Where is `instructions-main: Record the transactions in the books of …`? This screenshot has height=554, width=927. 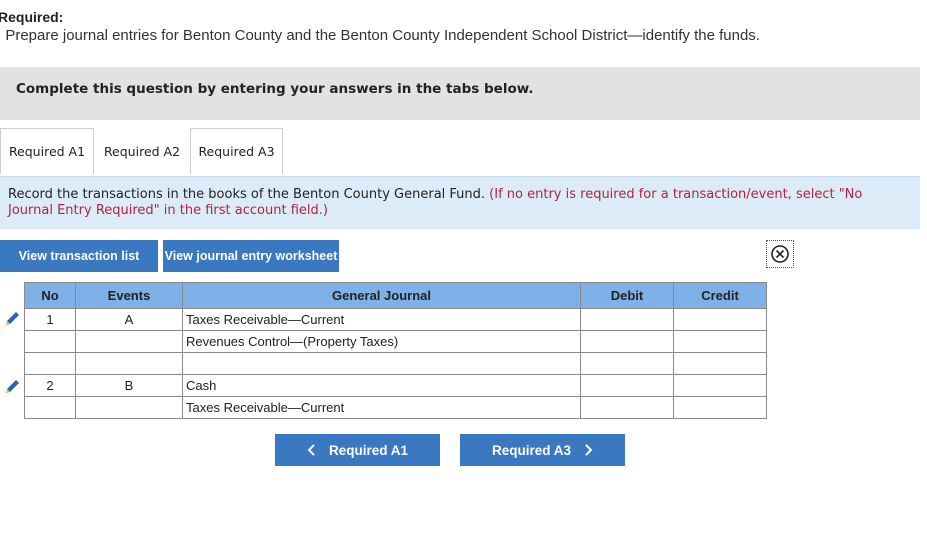 instructions-main: Record the transactions in the books of … is located at coordinates (249, 194).